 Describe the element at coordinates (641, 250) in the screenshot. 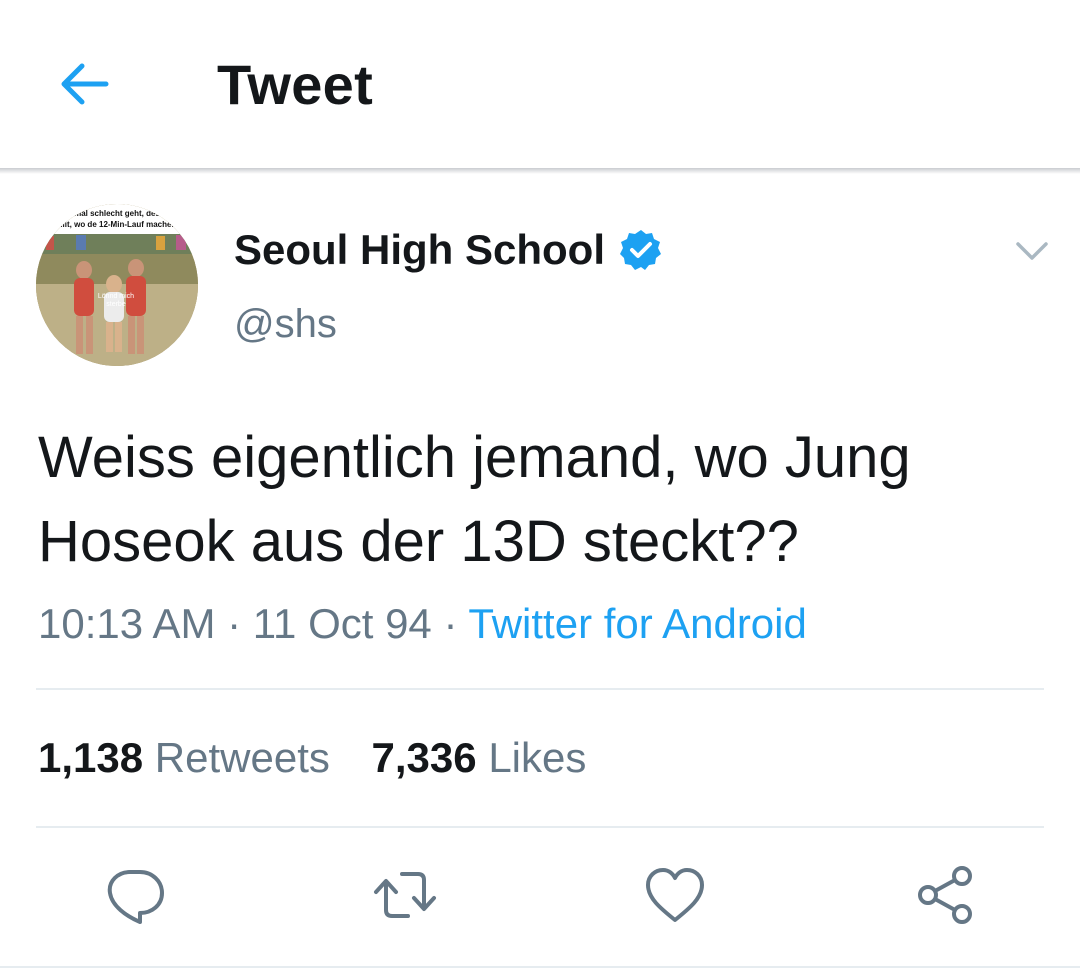

I see `verified-badge-icon` at that location.